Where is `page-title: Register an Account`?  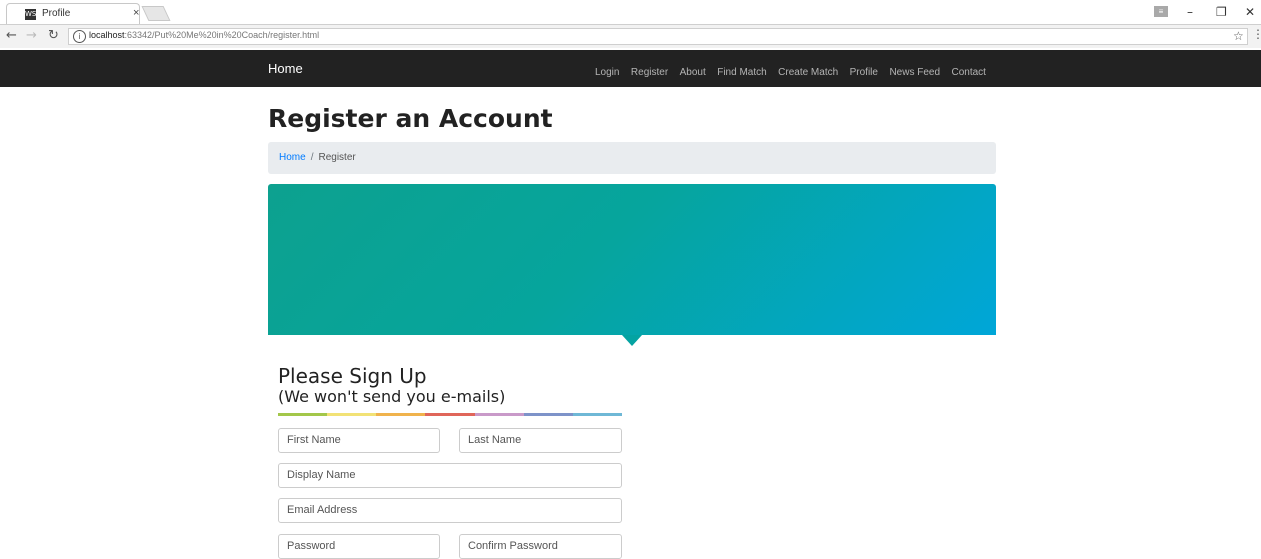 page-title: Register an Account is located at coordinates (410, 118).